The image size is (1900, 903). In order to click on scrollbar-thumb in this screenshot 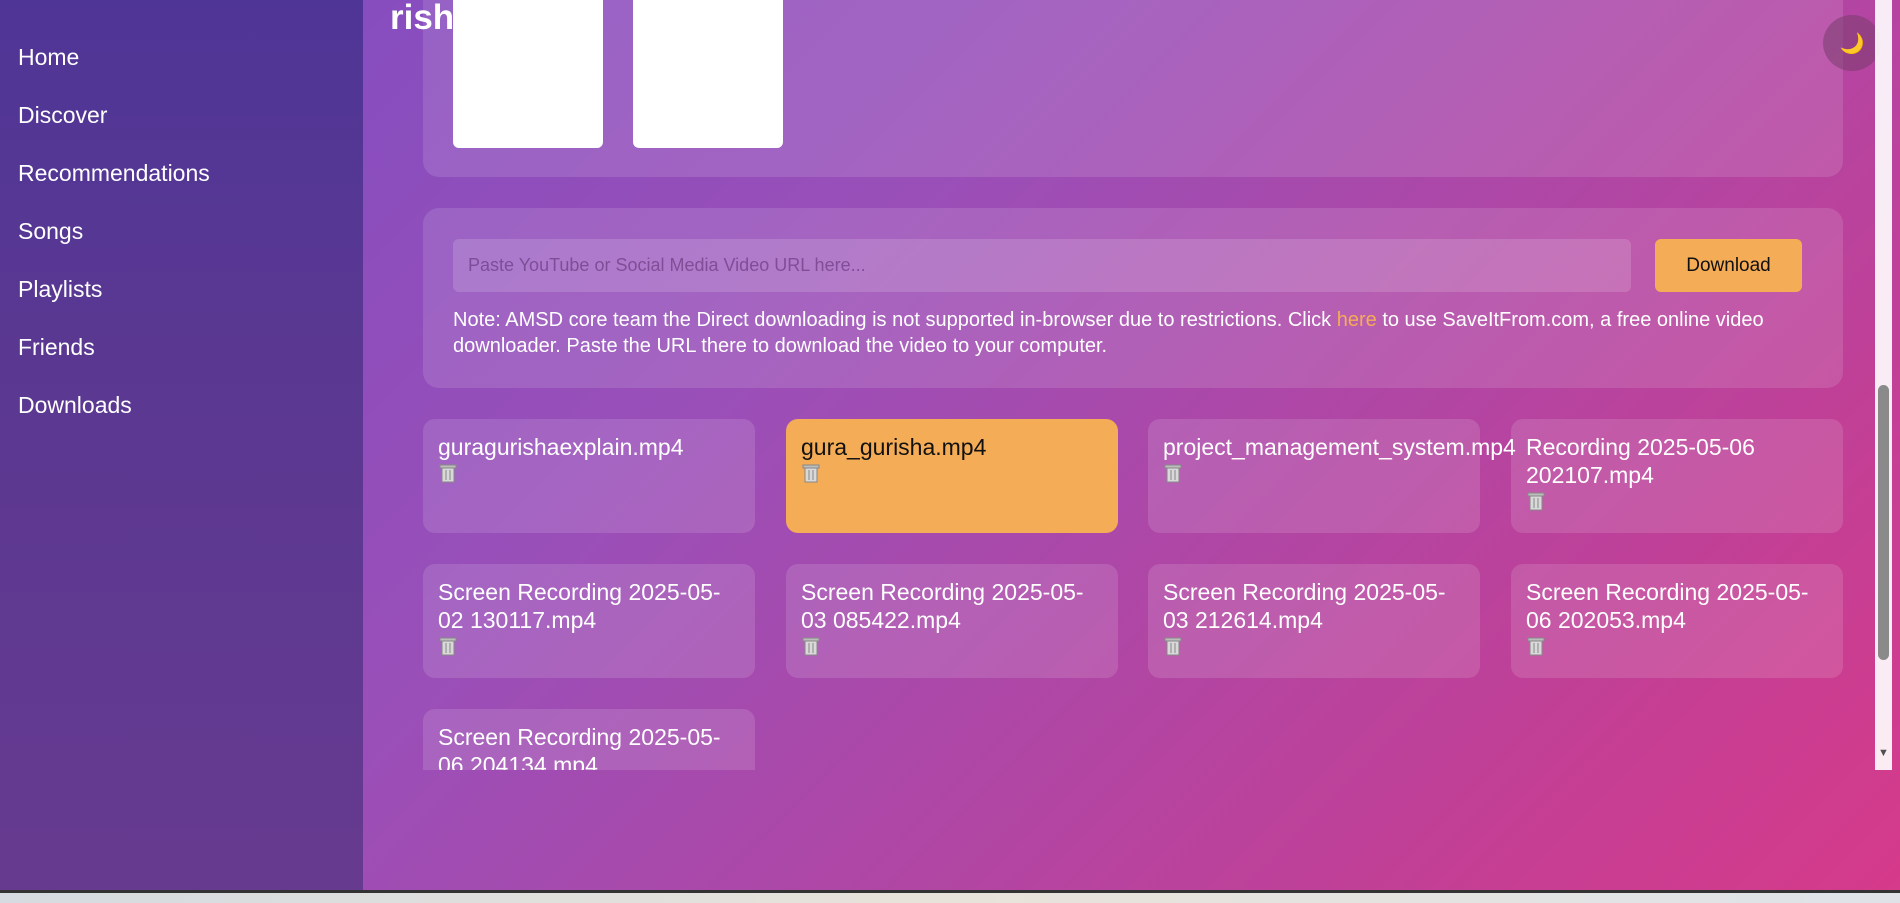, I will do `click(1883, 522)`.